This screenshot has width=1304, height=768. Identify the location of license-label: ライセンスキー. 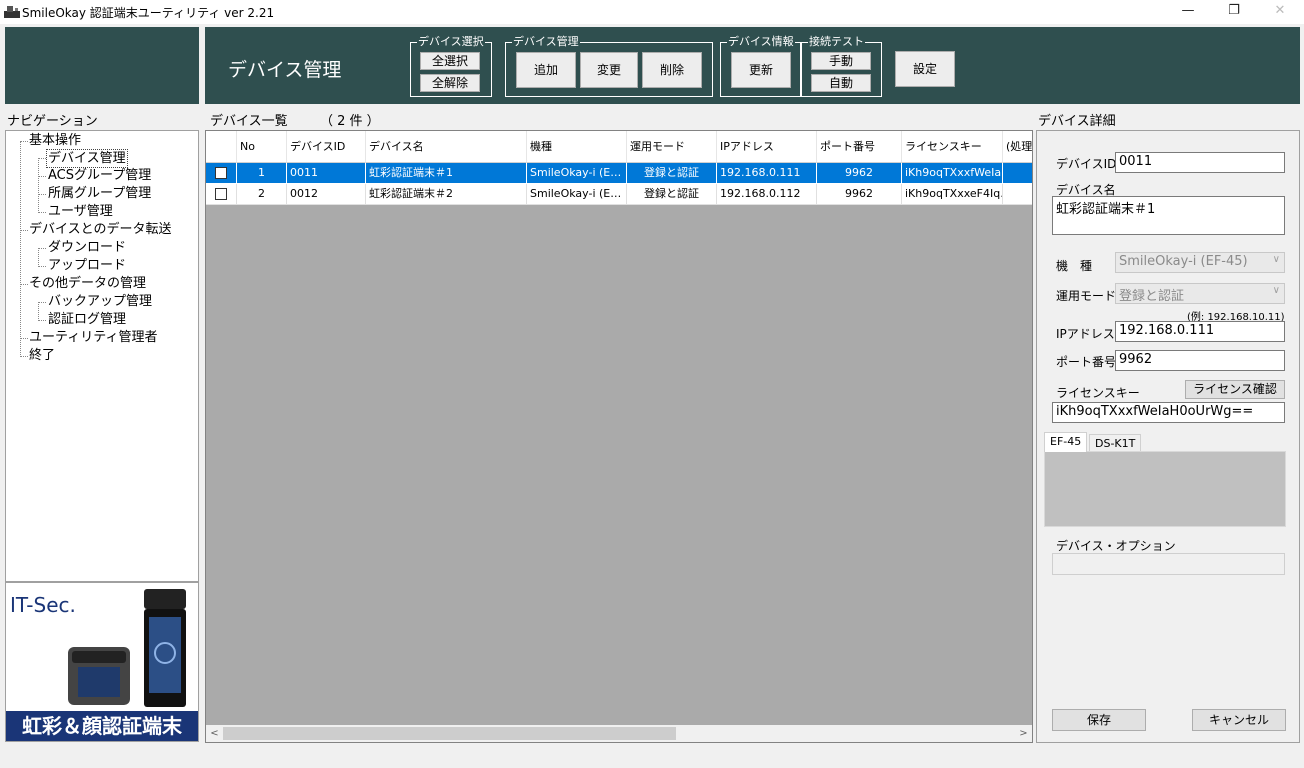
(1098, 393).